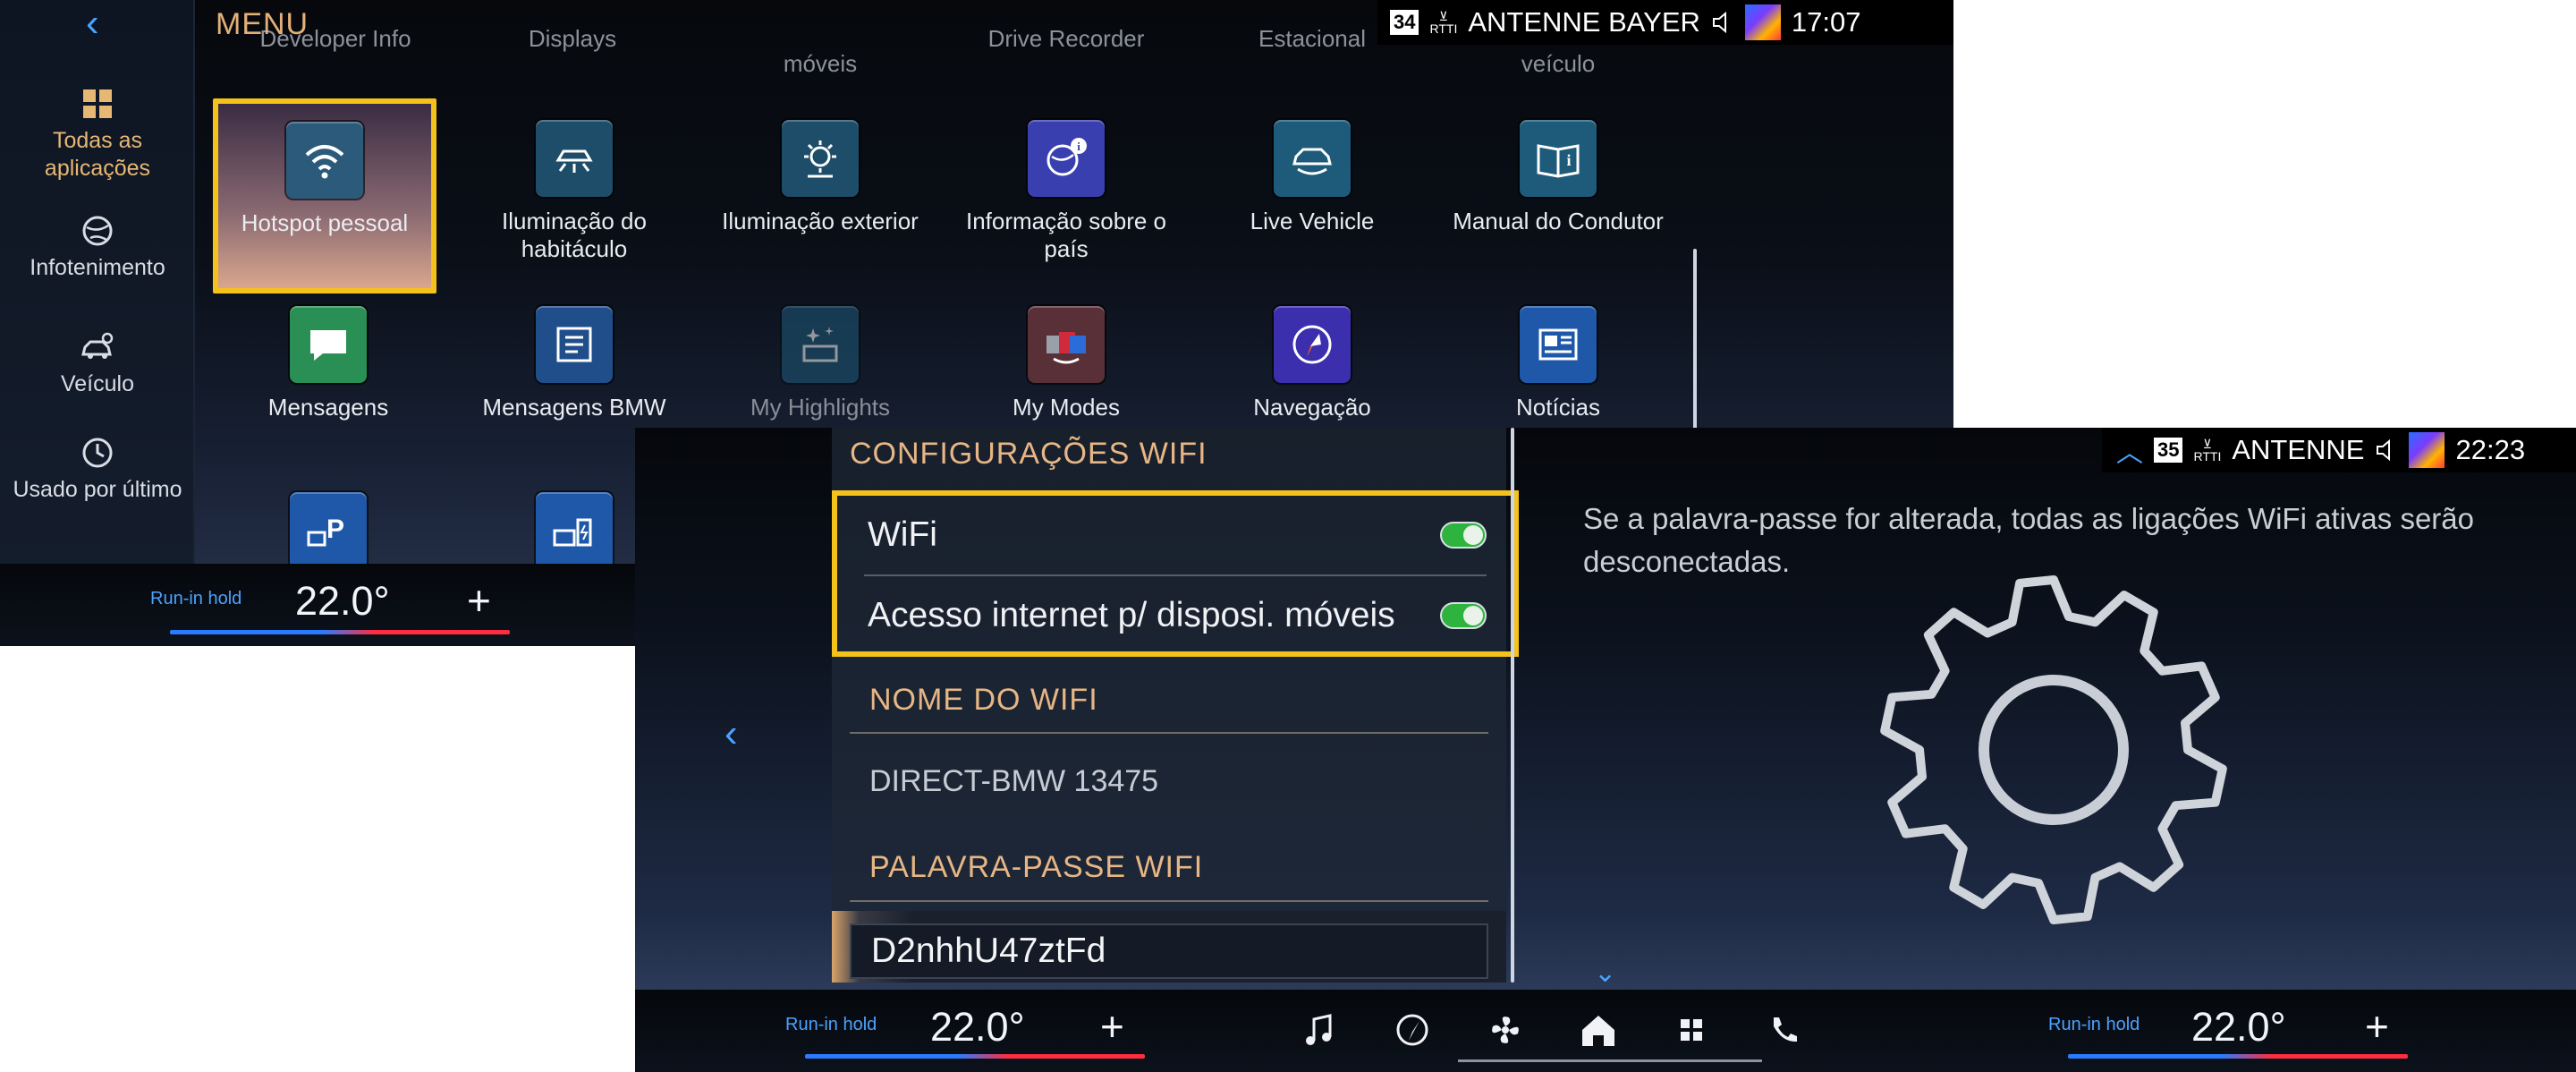 This screenshot has width=2576, height=1072. I want to click on app-country-info: i Informação sobre o país, so click(1066, 191).